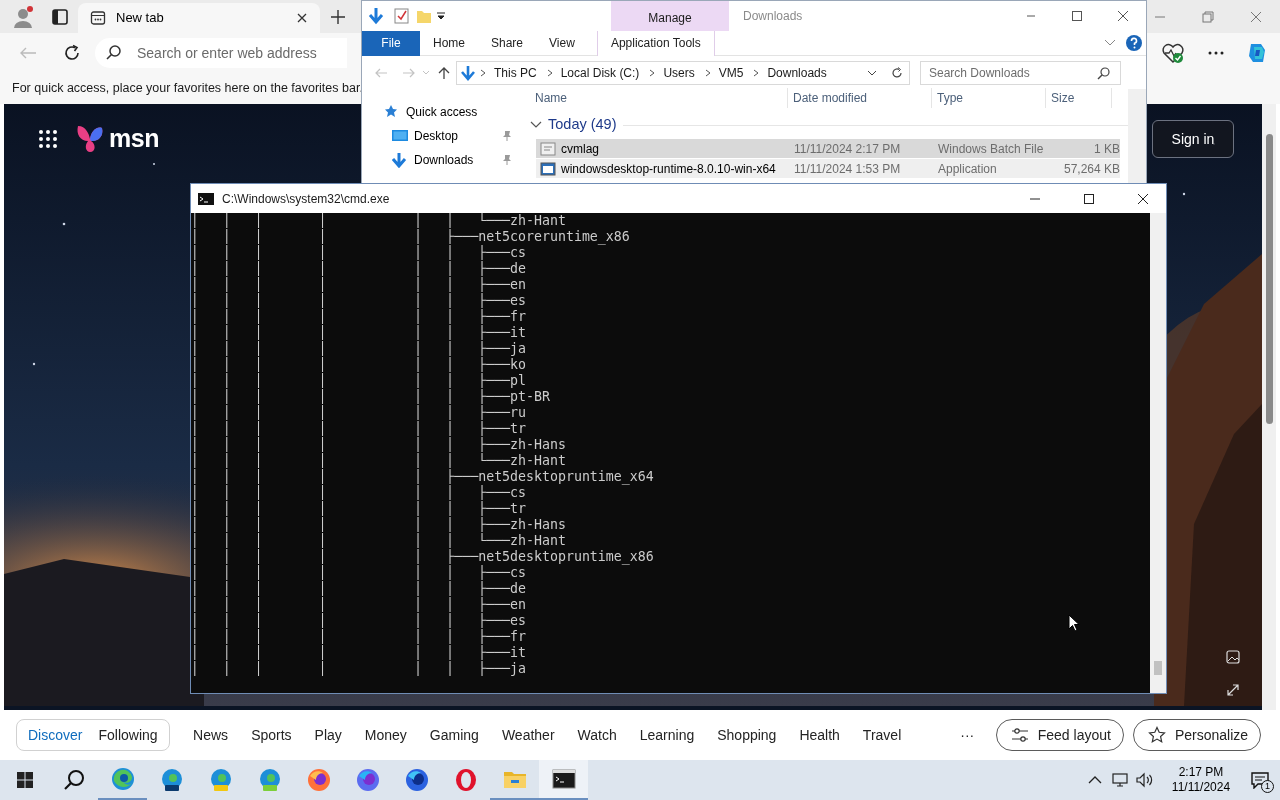 The image size is (1280, 800). I want to click on category-link: Play, so click(328, 735).